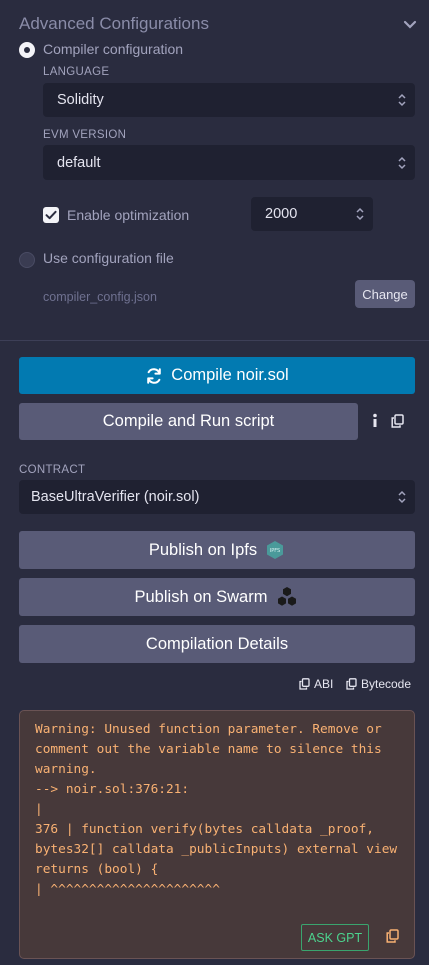 The height and width of the screenshot is (965, 429). Describe the element at coordinates (52, 470) in the screenshot. I see `contract-label: CONTRACT` at that location.